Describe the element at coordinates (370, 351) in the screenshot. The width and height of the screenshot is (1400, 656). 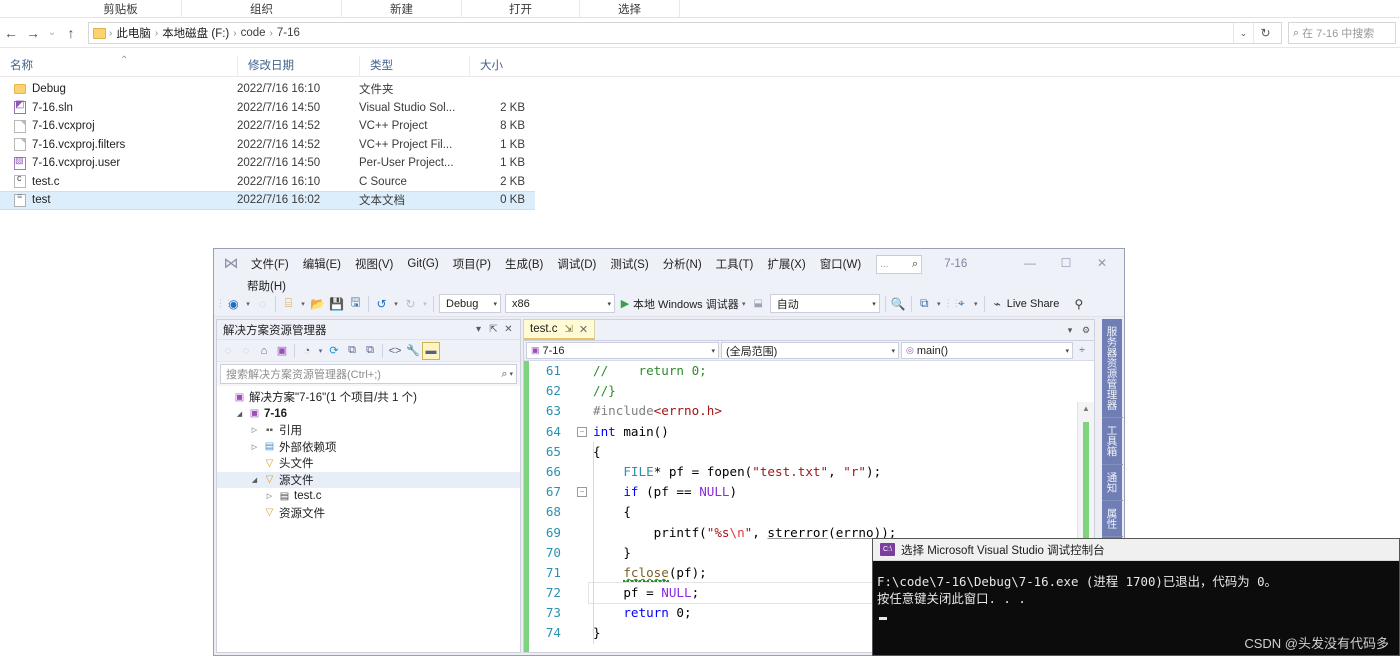
I see `show-all-files-icon: ⧉` at that location.